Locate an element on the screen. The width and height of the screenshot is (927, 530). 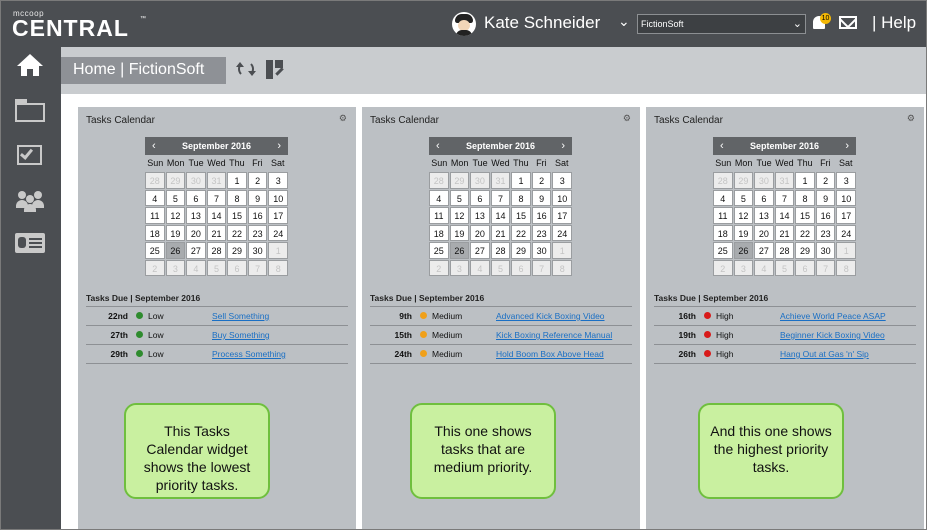
people-icon is located at coordinates (30, 201).